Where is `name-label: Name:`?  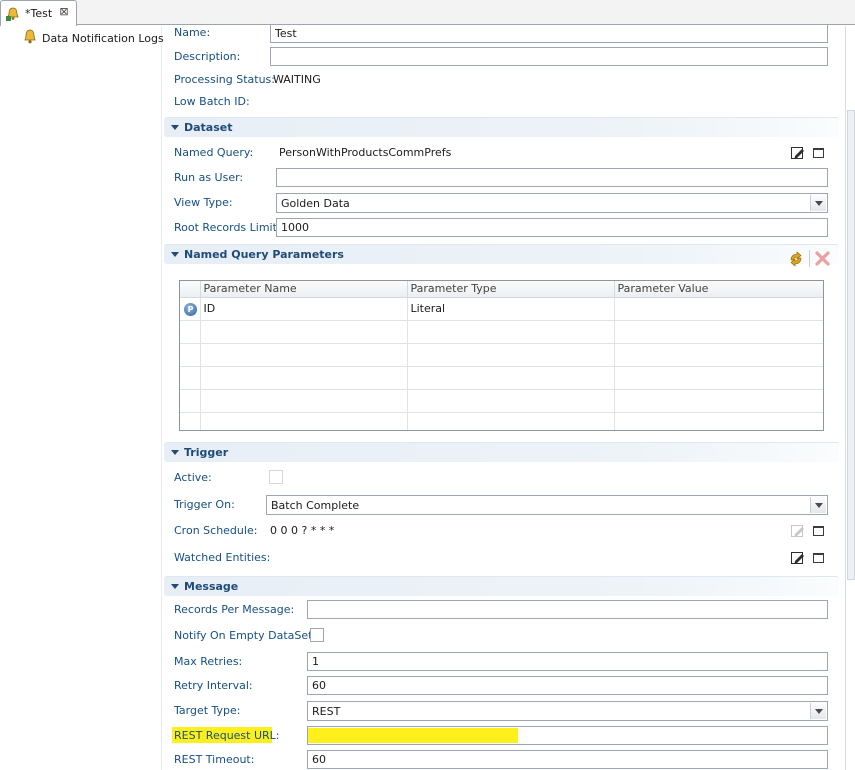
name-label: Name: is located at coordinates (192, 32).